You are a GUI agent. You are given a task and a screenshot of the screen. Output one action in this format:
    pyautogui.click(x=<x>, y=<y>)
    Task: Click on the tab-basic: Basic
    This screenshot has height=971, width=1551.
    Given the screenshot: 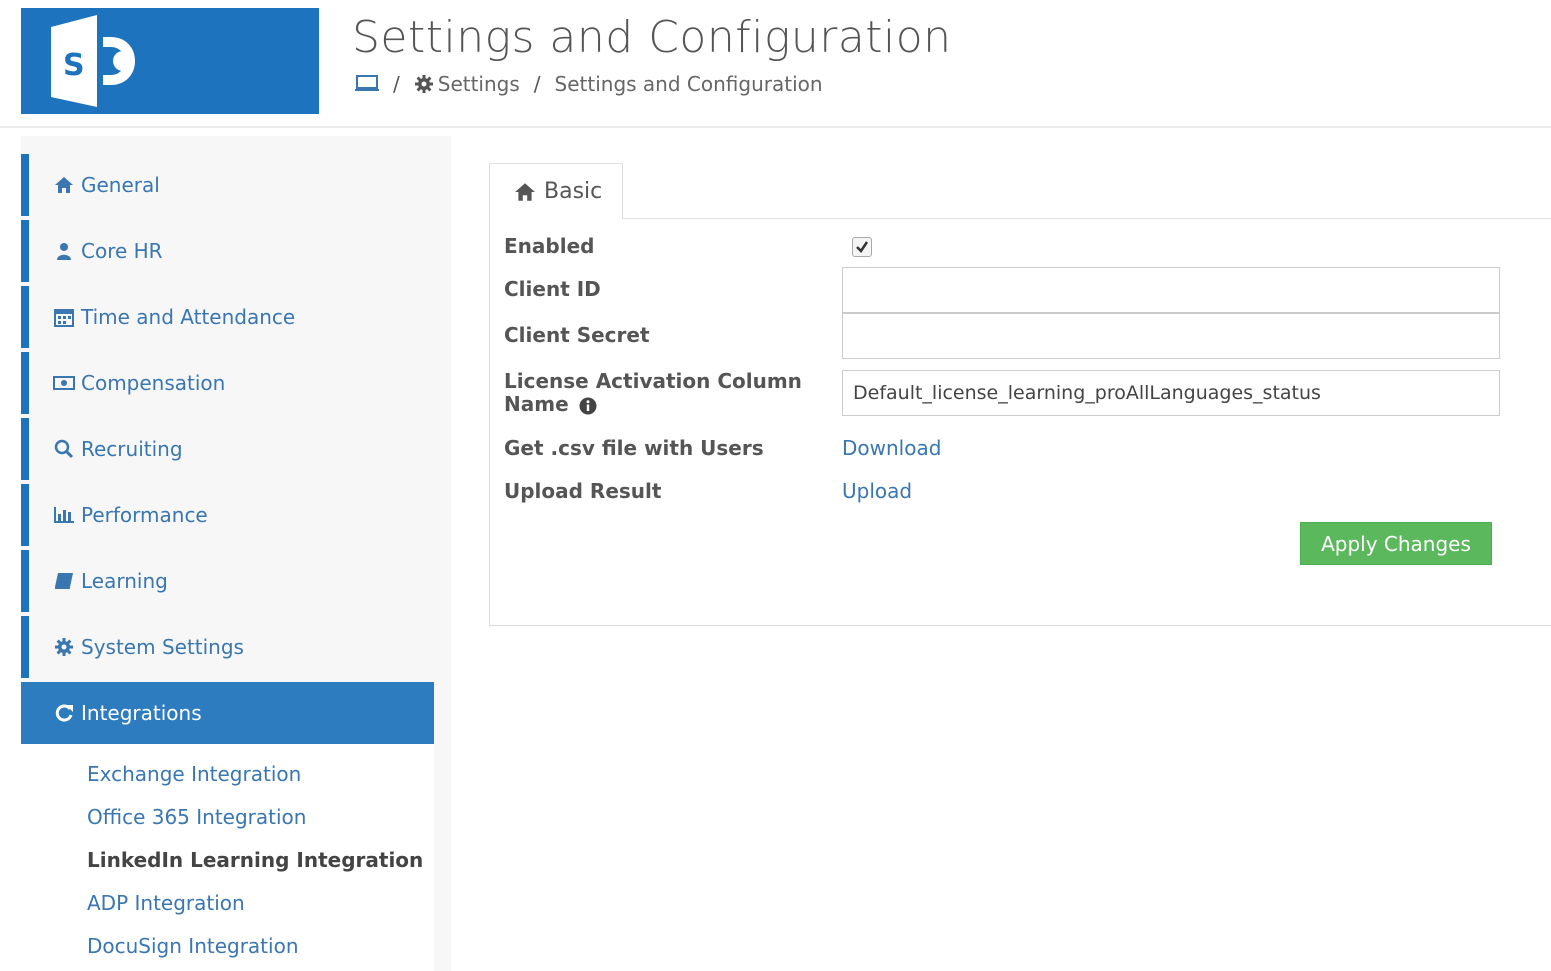 What is the action you would take?
    pyautogui.click(x=556, y=191)
    